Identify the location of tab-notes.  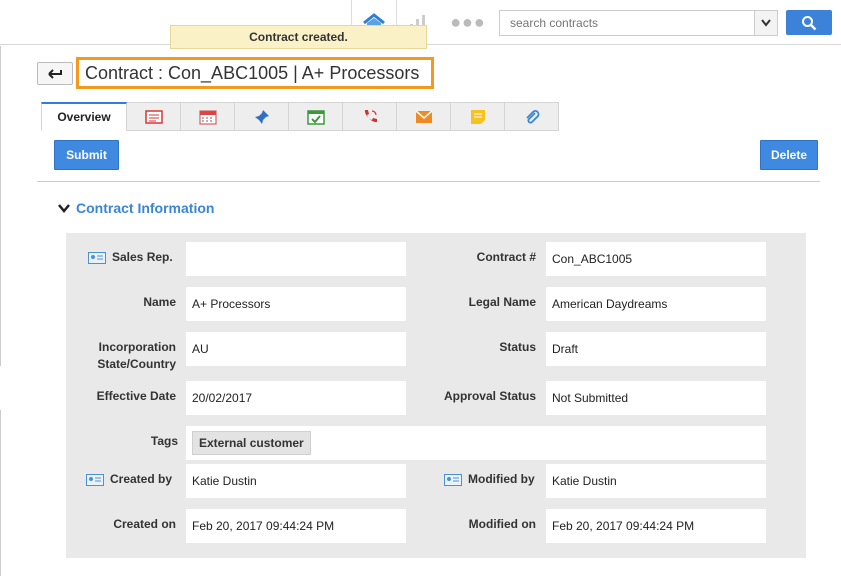
(478, 116).